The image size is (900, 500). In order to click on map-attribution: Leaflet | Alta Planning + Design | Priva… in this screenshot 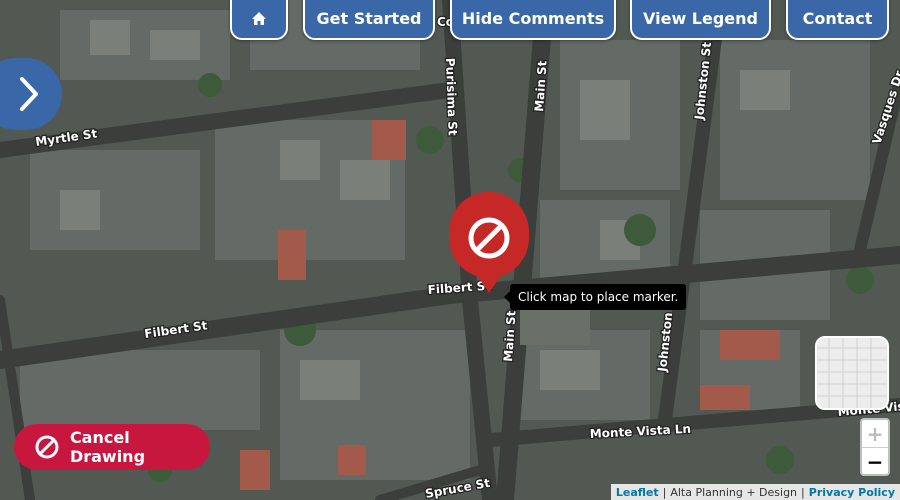, I will do `click(755, 492)`.